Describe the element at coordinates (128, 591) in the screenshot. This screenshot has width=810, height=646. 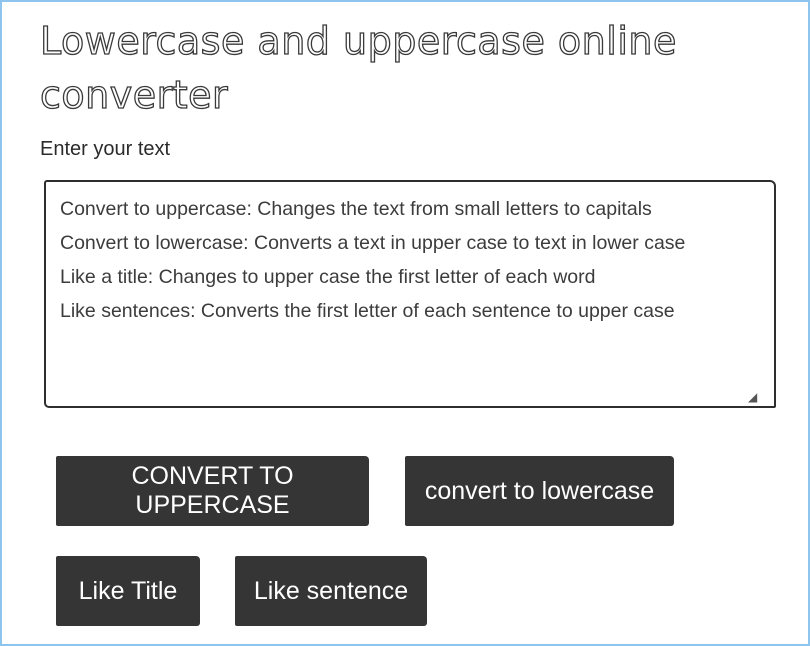
I see `like-title-button: Like Title` at that location.